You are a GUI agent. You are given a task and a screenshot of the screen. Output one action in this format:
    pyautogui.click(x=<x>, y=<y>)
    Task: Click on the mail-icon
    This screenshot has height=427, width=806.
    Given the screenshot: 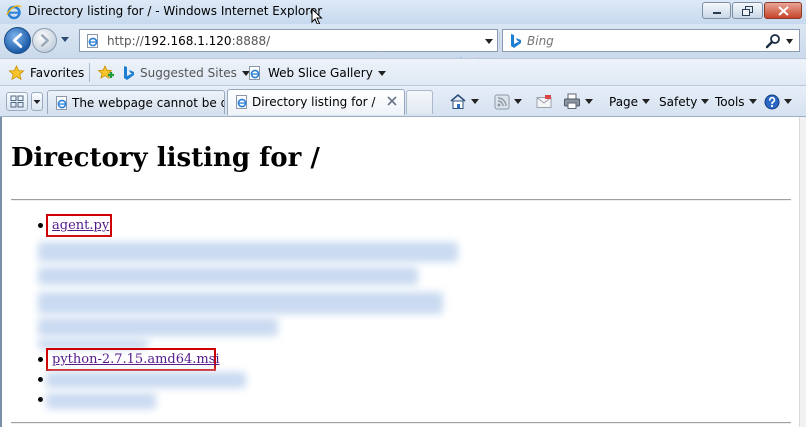 What is the action you would take?
    pyautogui.click(x=544, y=101)
    